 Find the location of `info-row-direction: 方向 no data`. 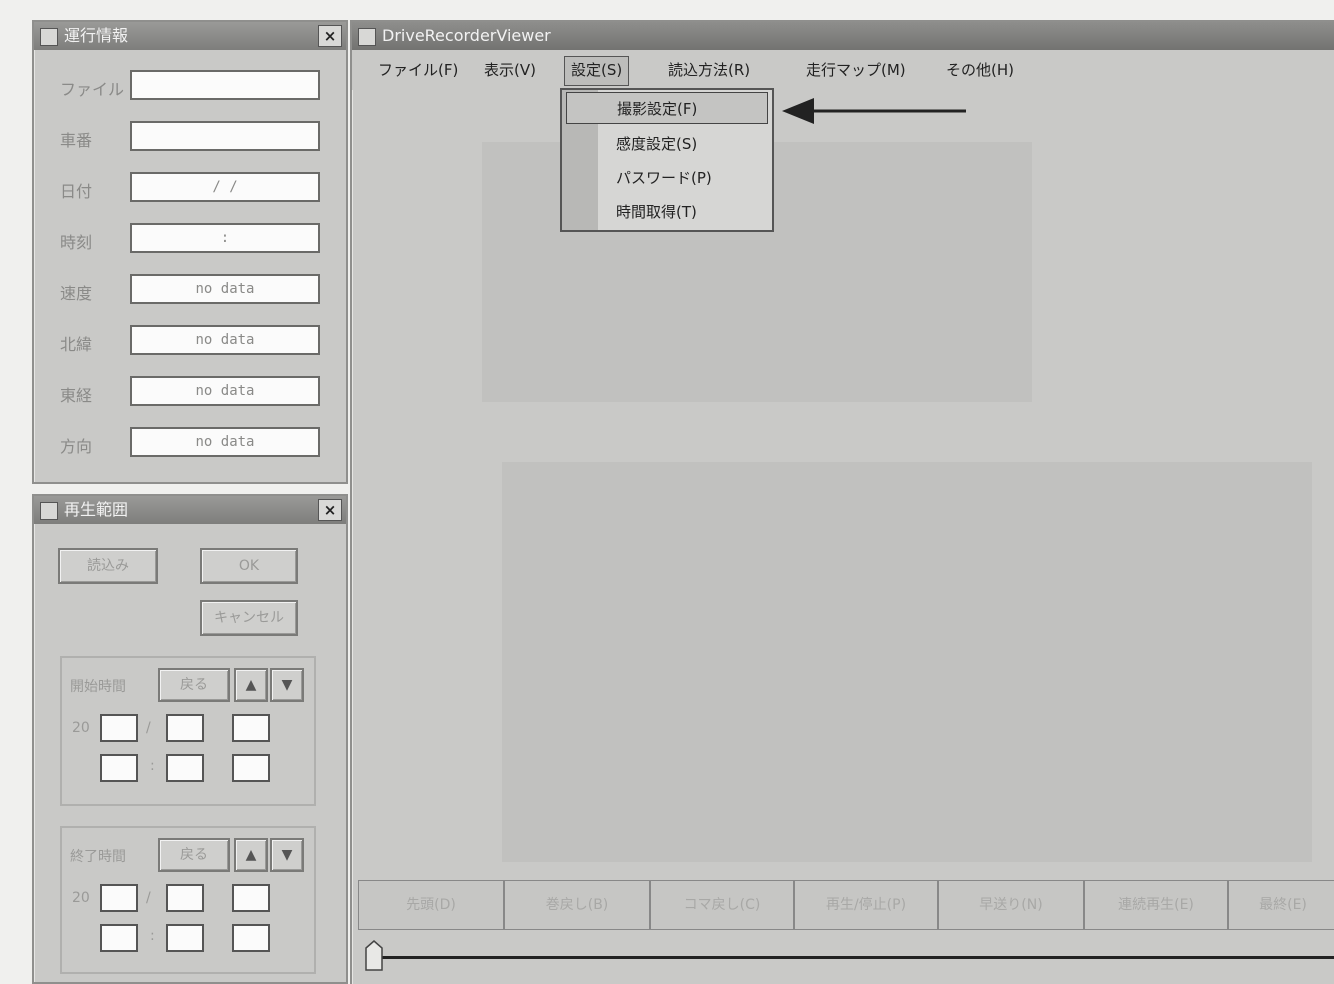

info-row-direction: 方向 no data is located at coordinates (189, 444).